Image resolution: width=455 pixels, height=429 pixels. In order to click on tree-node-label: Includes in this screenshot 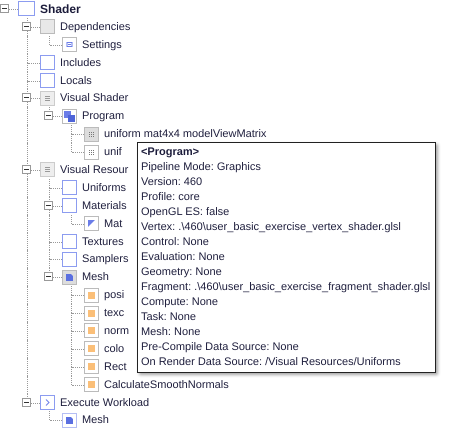, I will do `click(80, 62)`.